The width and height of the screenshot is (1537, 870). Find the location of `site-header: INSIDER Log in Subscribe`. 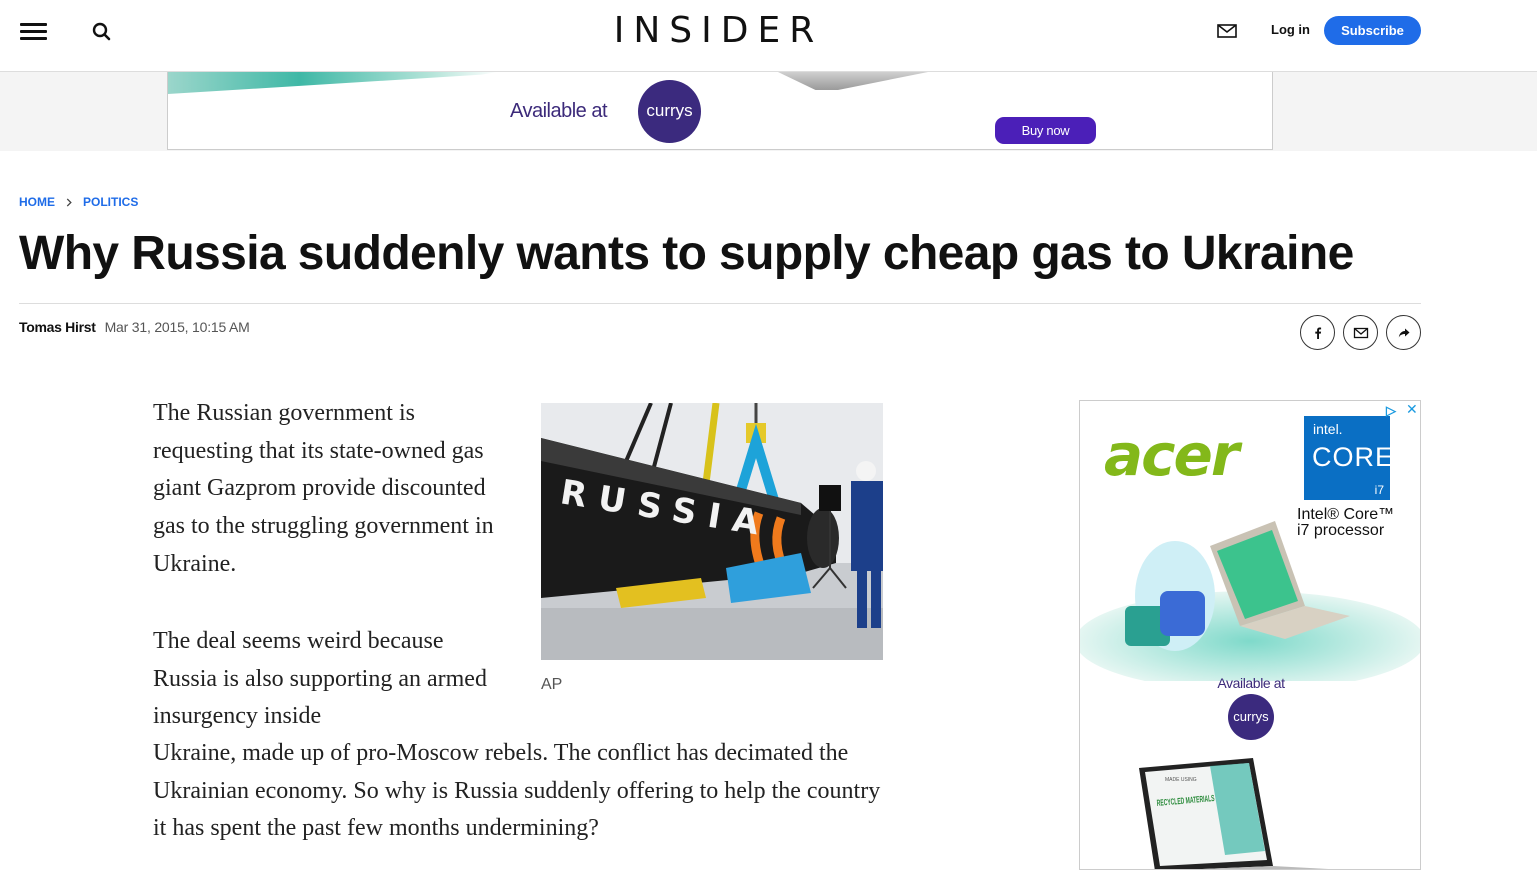

site-header: INSIDER Log in Subscribe is located at coordinates (768, 36).